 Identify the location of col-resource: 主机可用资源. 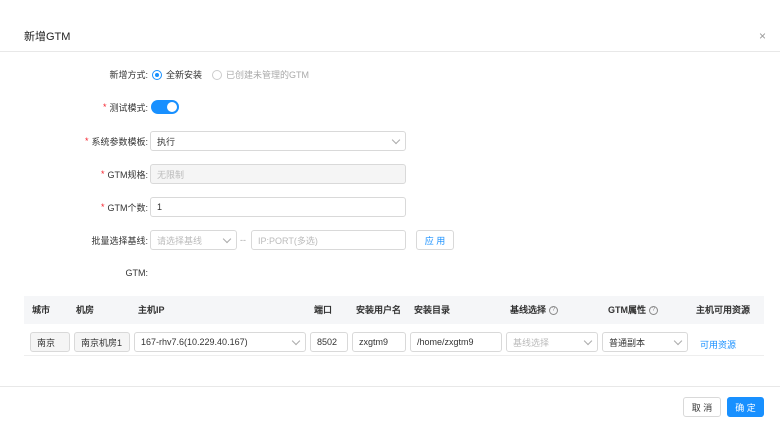
(723, 310).